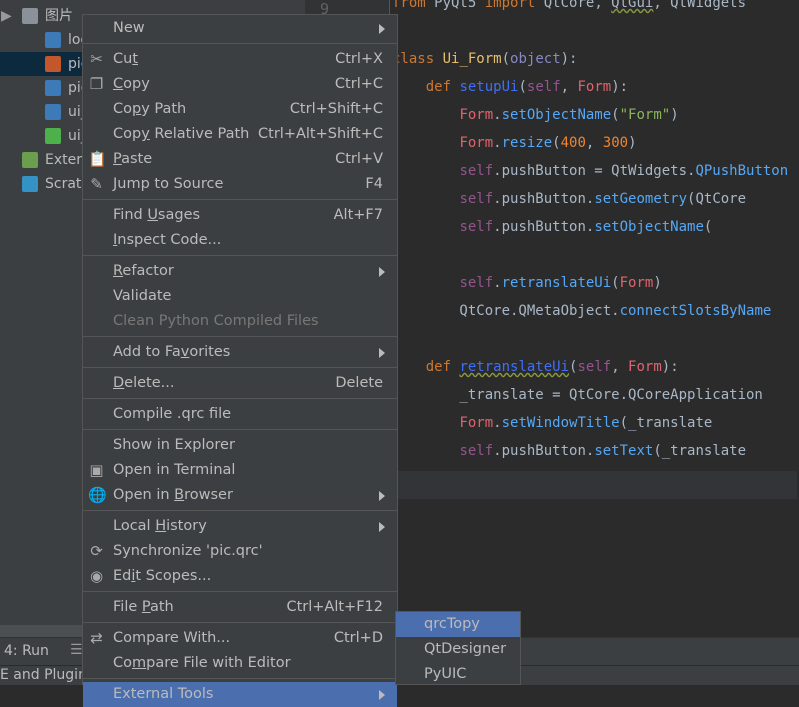 This screenshot has width=799, height=707. Describe the element at coordinates (240, 495) in the screenshot. I see `menu-item-open-in-browser: 🌐Open in BrowserOpen in B` at that location.